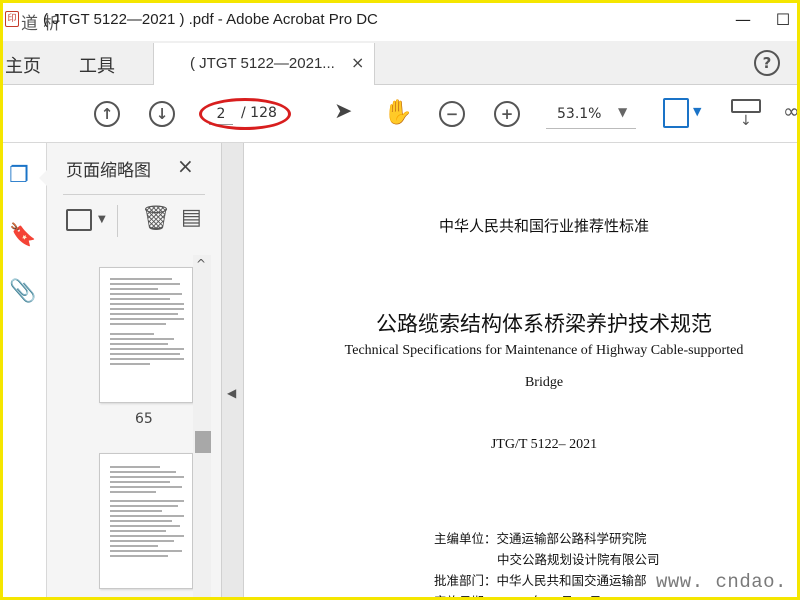  I want to click on panel-collapse-handle: ◀, so click(233, 370).